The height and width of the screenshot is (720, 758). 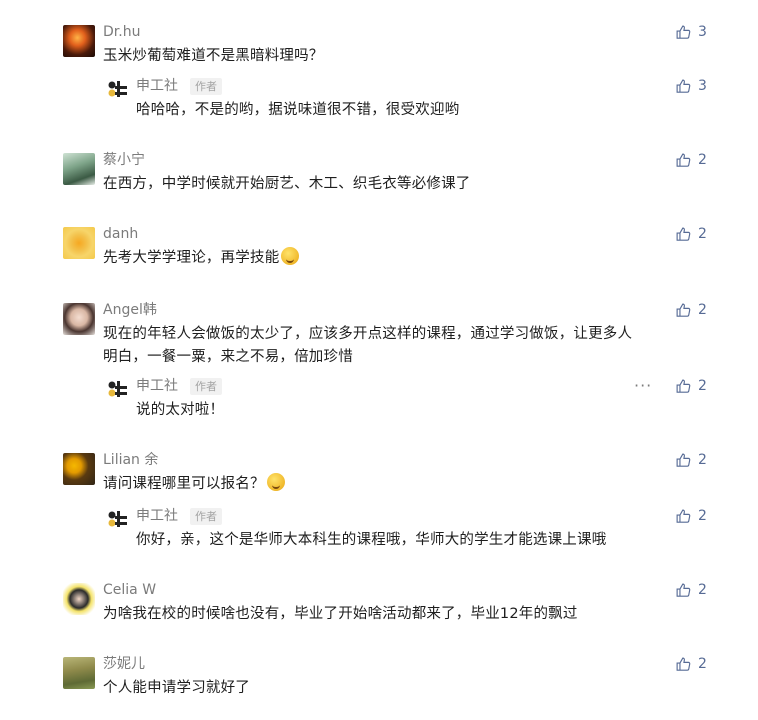 What do you see at coordinates (176, 688) in the screenshot?
I see `comment-text: 个人能申请学习就好了` at bounding box center [176, 688].